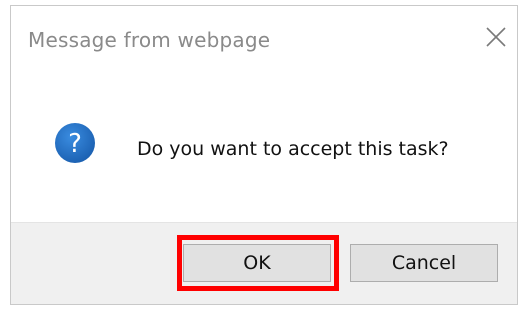 The width and height of the screenshot is (520, 309). I want to click on question-icon: ?, so click(75, 143).